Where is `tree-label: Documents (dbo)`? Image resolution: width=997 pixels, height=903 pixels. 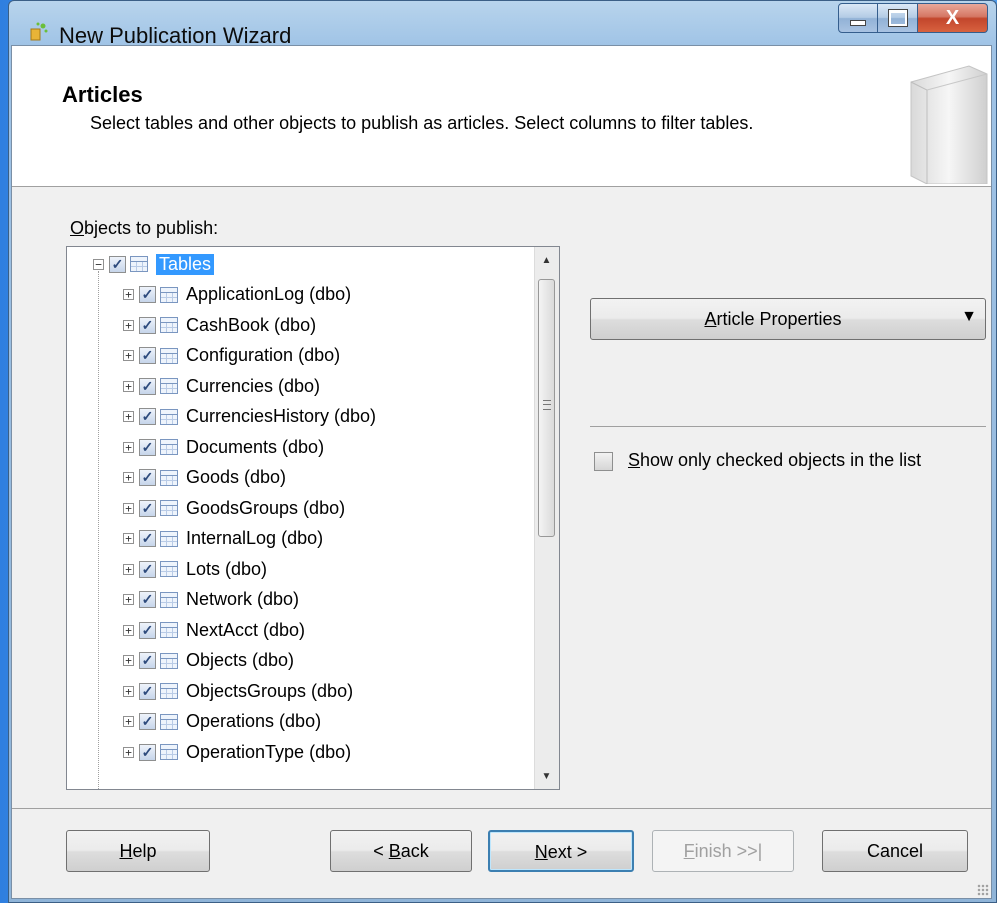 tree-label: Documents (dbo) is located at coordinates (255, 446).